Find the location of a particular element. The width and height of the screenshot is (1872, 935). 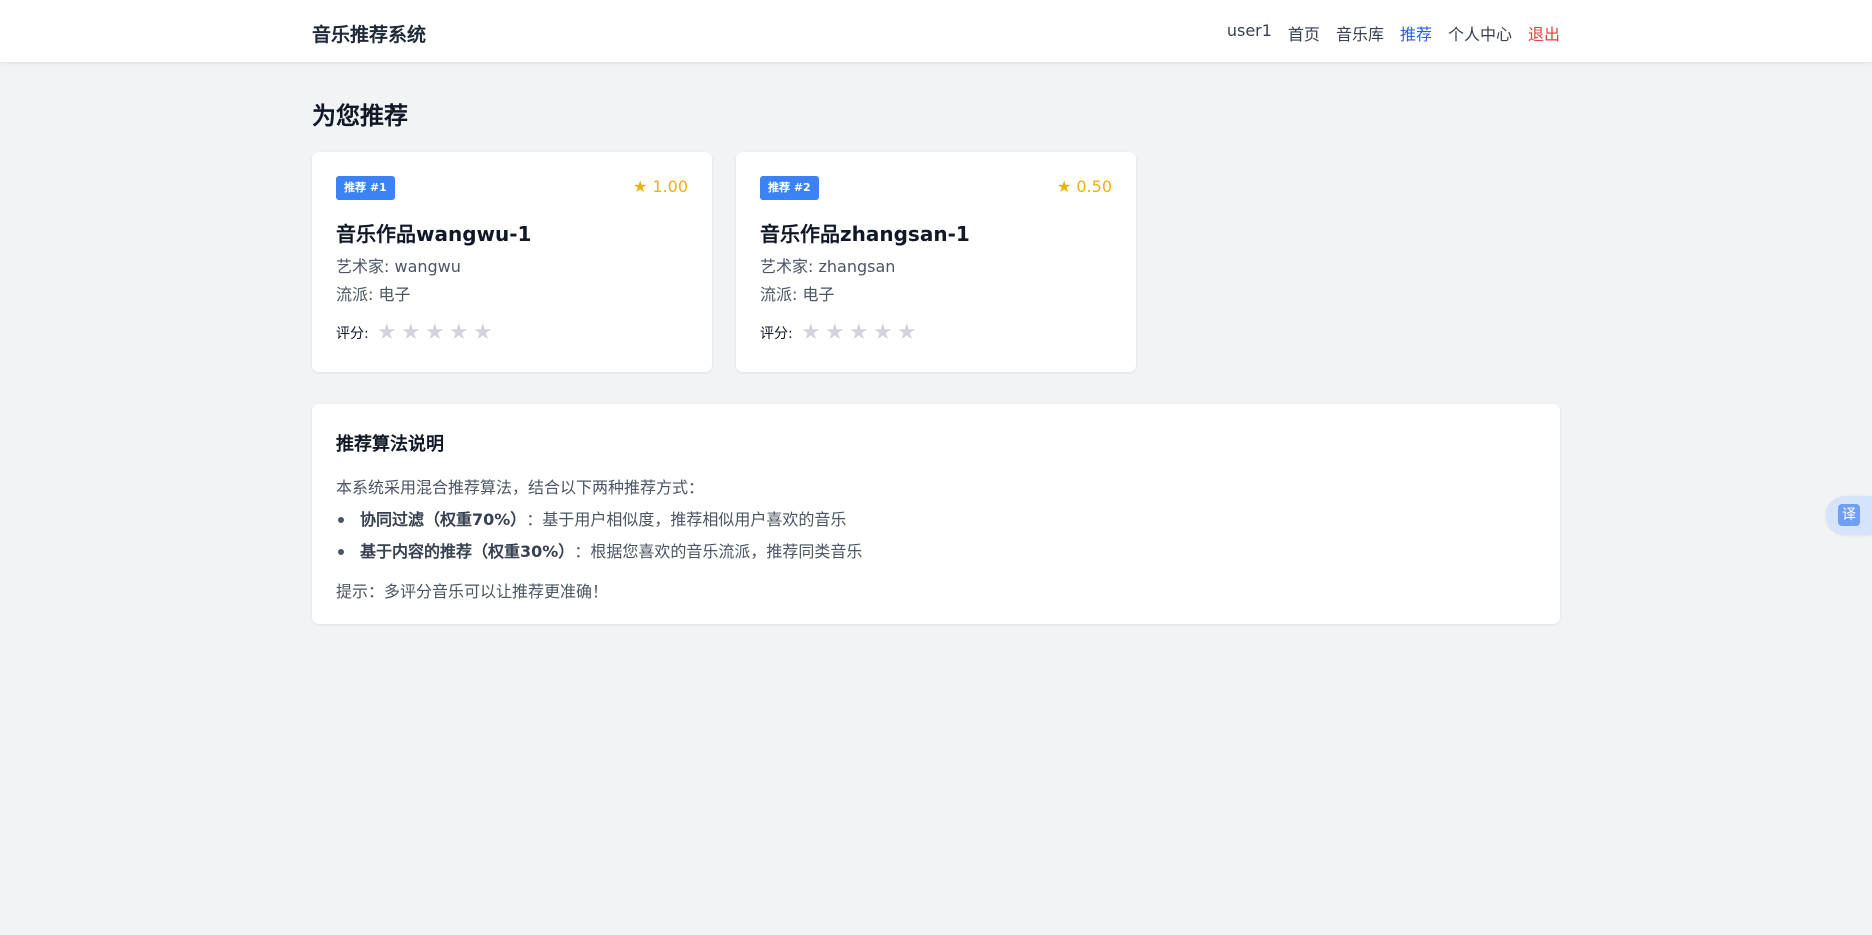

algorithm-tip: 提示：多评分音乐可以让推荐更准确！ is located at coordinates (472, 591).